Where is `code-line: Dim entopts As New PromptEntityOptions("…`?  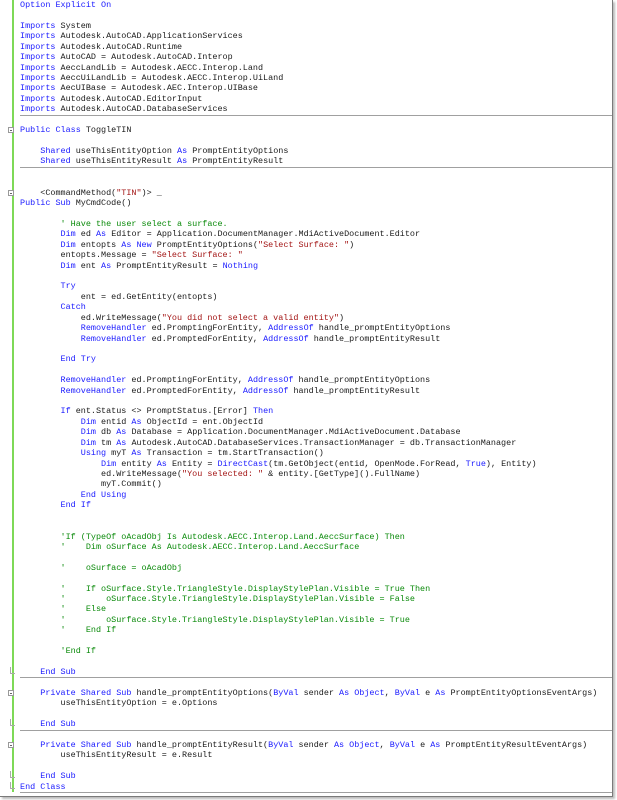 code-line: Dim entopts As New PromptEntityOptions("… is located at coordinates (316, 245).